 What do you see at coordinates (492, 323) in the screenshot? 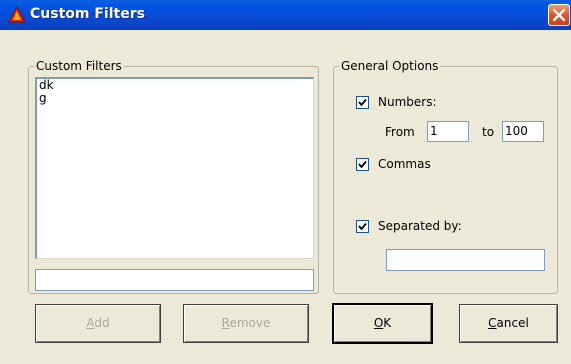
I see `cancel-button-accesskey: C` at bounding box center [492, 323].